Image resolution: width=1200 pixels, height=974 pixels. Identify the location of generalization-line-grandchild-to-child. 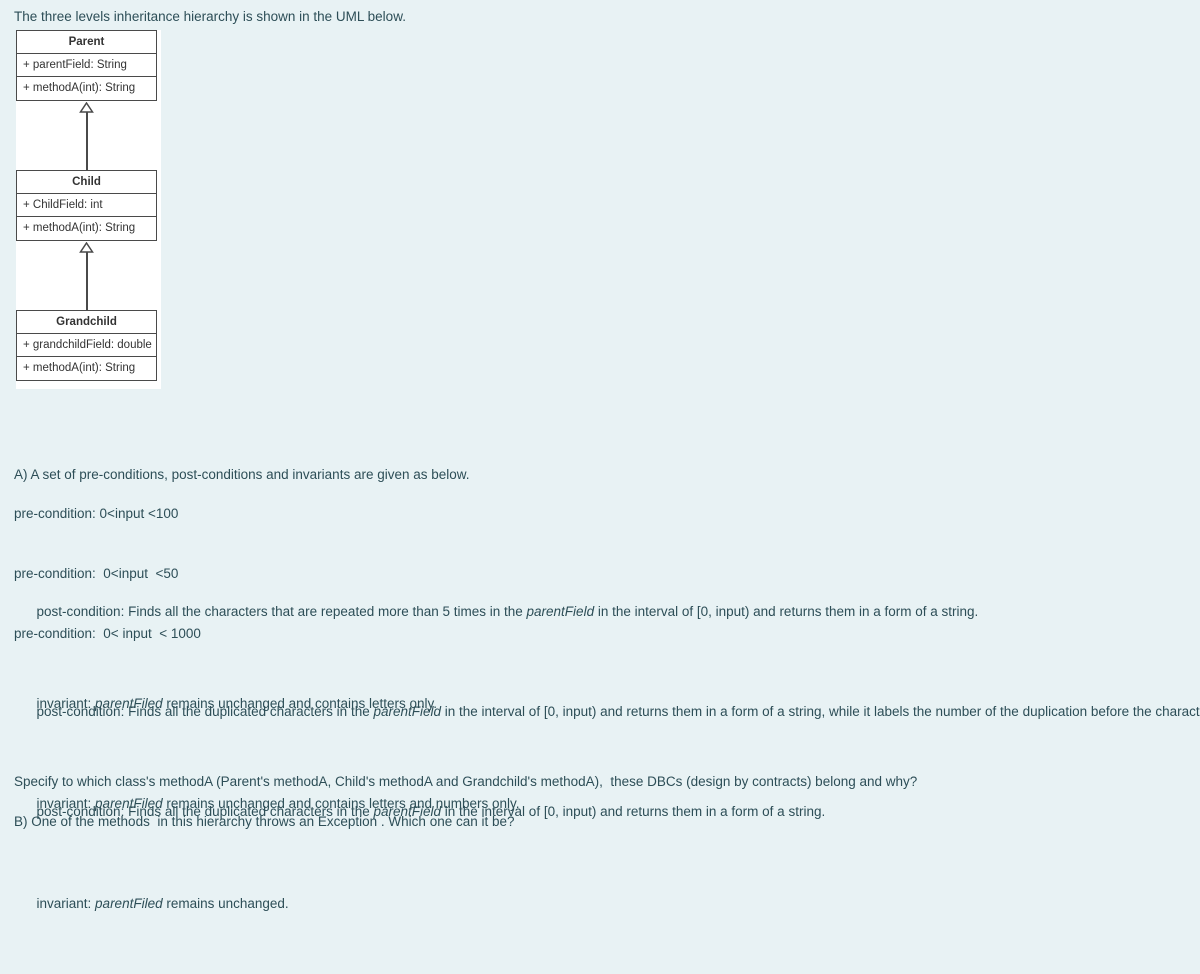
(87, 280).